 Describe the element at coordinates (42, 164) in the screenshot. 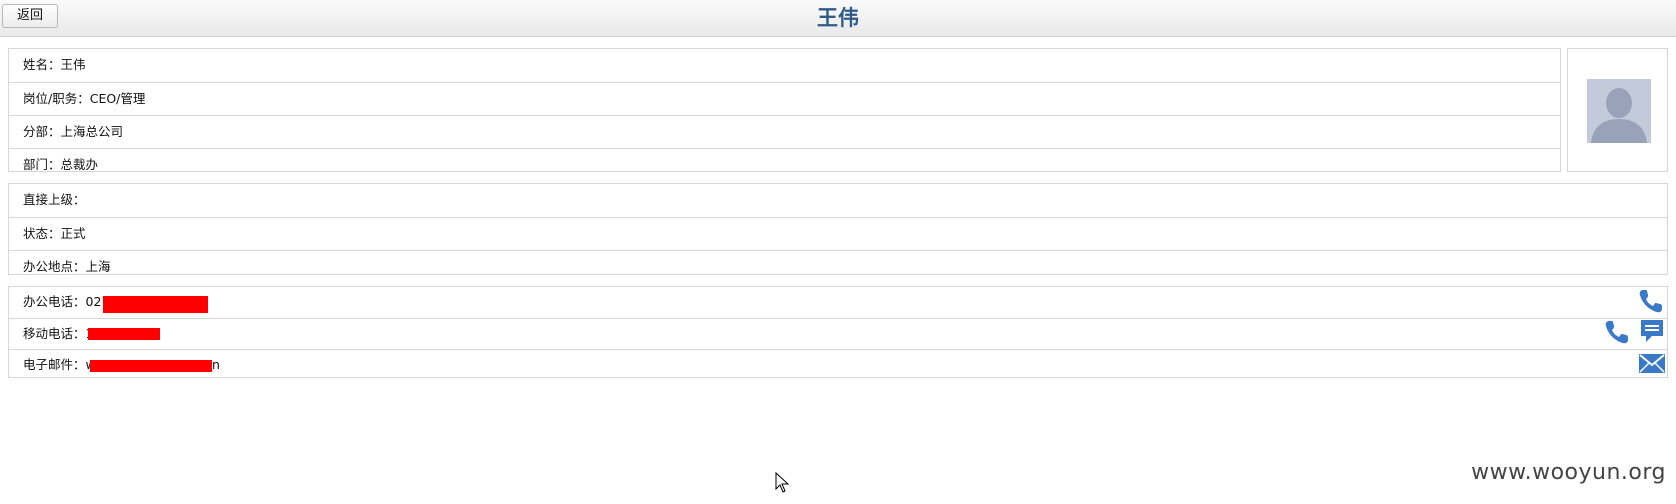

I see `department-label: 部门：` at that location.